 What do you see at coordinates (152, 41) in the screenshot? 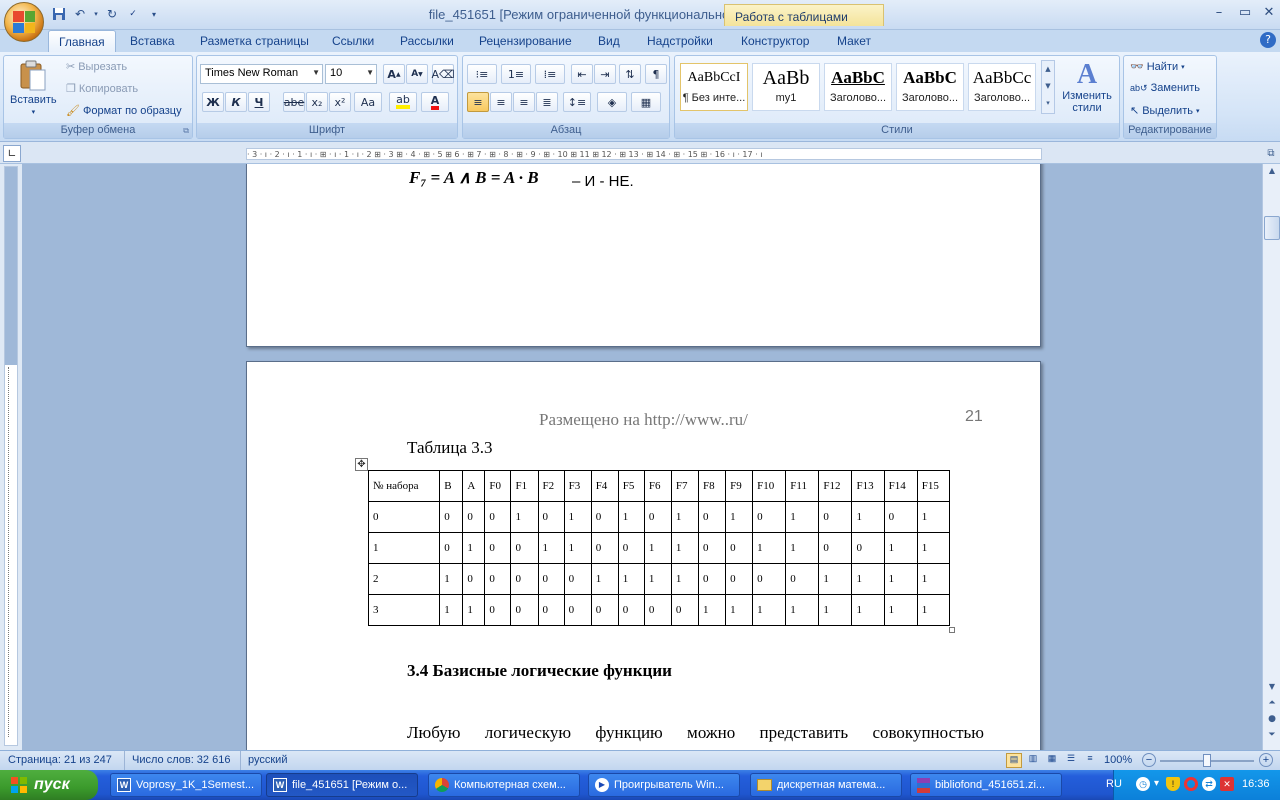
I see `tab-insert: Вставка` at bounding box center [152, 41].